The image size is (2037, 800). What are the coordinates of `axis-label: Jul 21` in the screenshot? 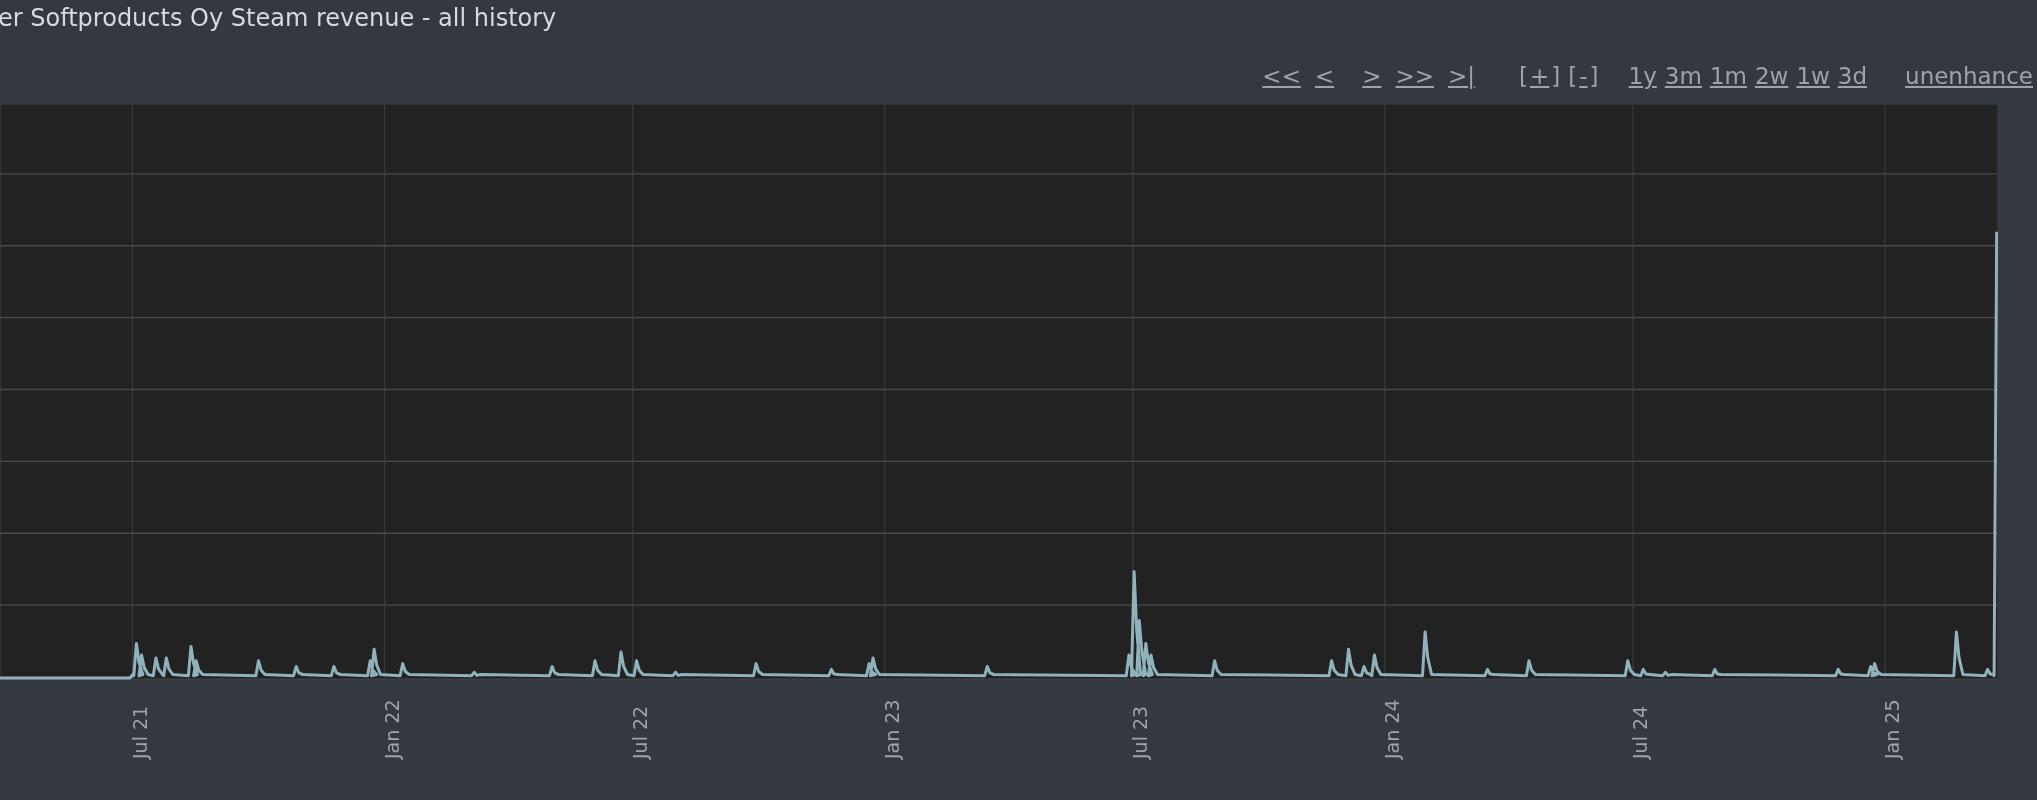 It's located at (139, 732).